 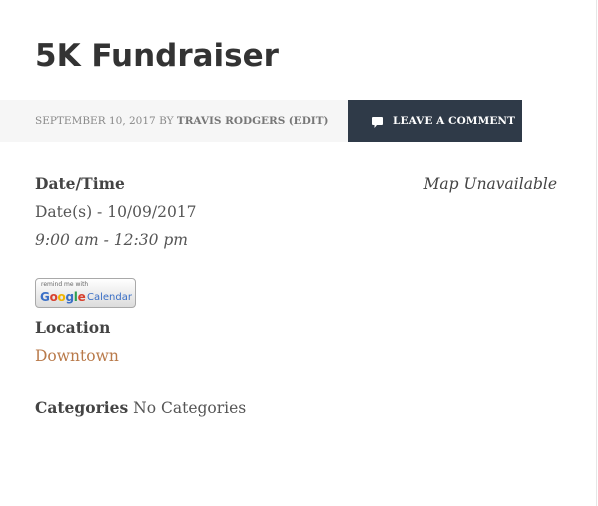 What do you see at coordinates (65, 284) in the screenshot?
I see `gcal-remind-label: remind me with` at bounding box center [65, 284].